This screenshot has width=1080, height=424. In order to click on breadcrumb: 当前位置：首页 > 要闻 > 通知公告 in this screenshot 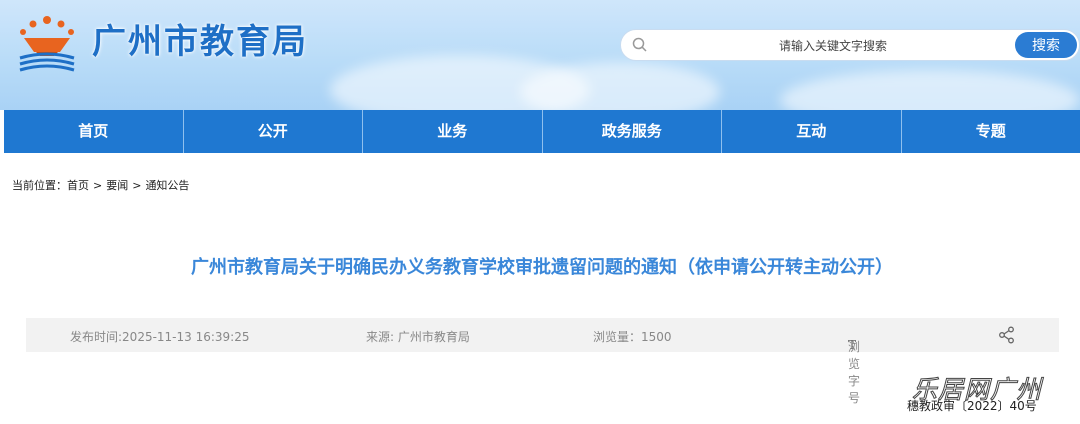, I will do `click(100, 185)`.